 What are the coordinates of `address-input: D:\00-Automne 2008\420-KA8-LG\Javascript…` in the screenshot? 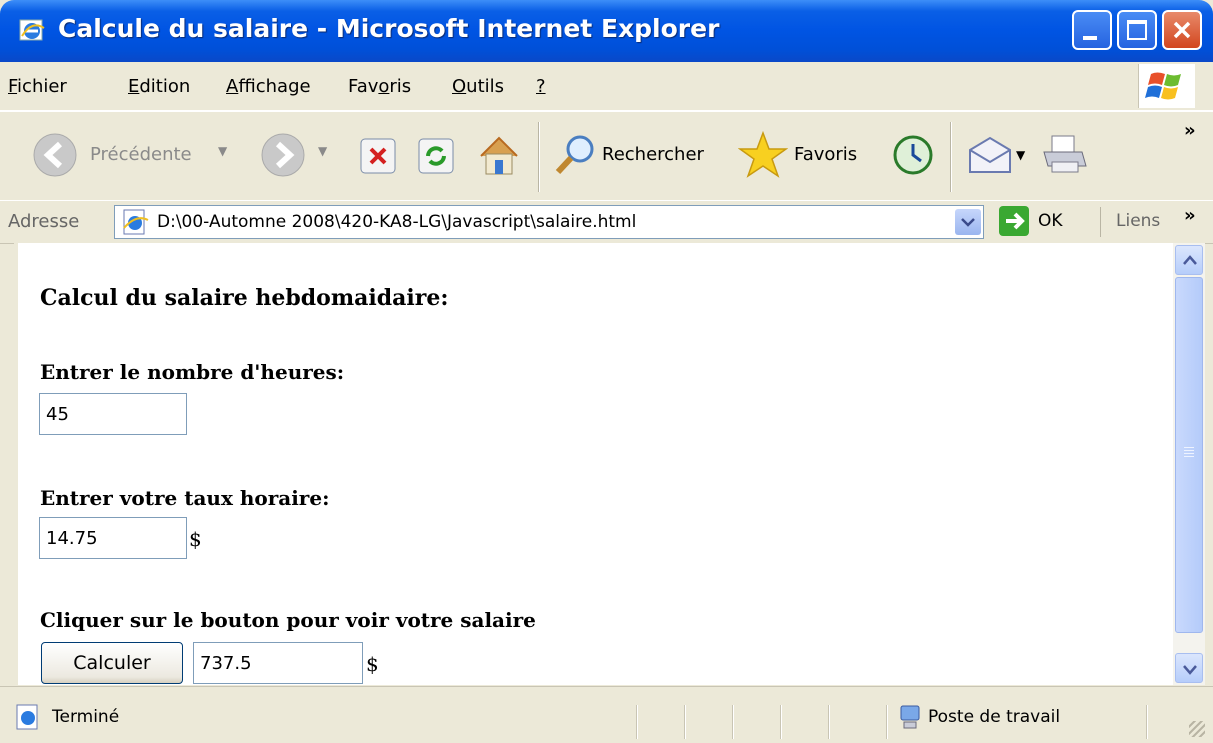 It's located at (549, 222).